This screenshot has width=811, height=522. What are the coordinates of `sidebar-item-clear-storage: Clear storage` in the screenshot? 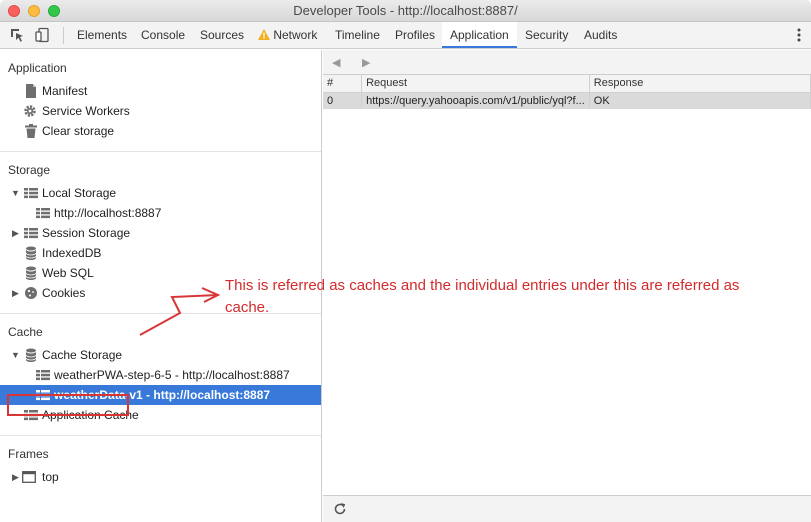 It's located at (160, 131).